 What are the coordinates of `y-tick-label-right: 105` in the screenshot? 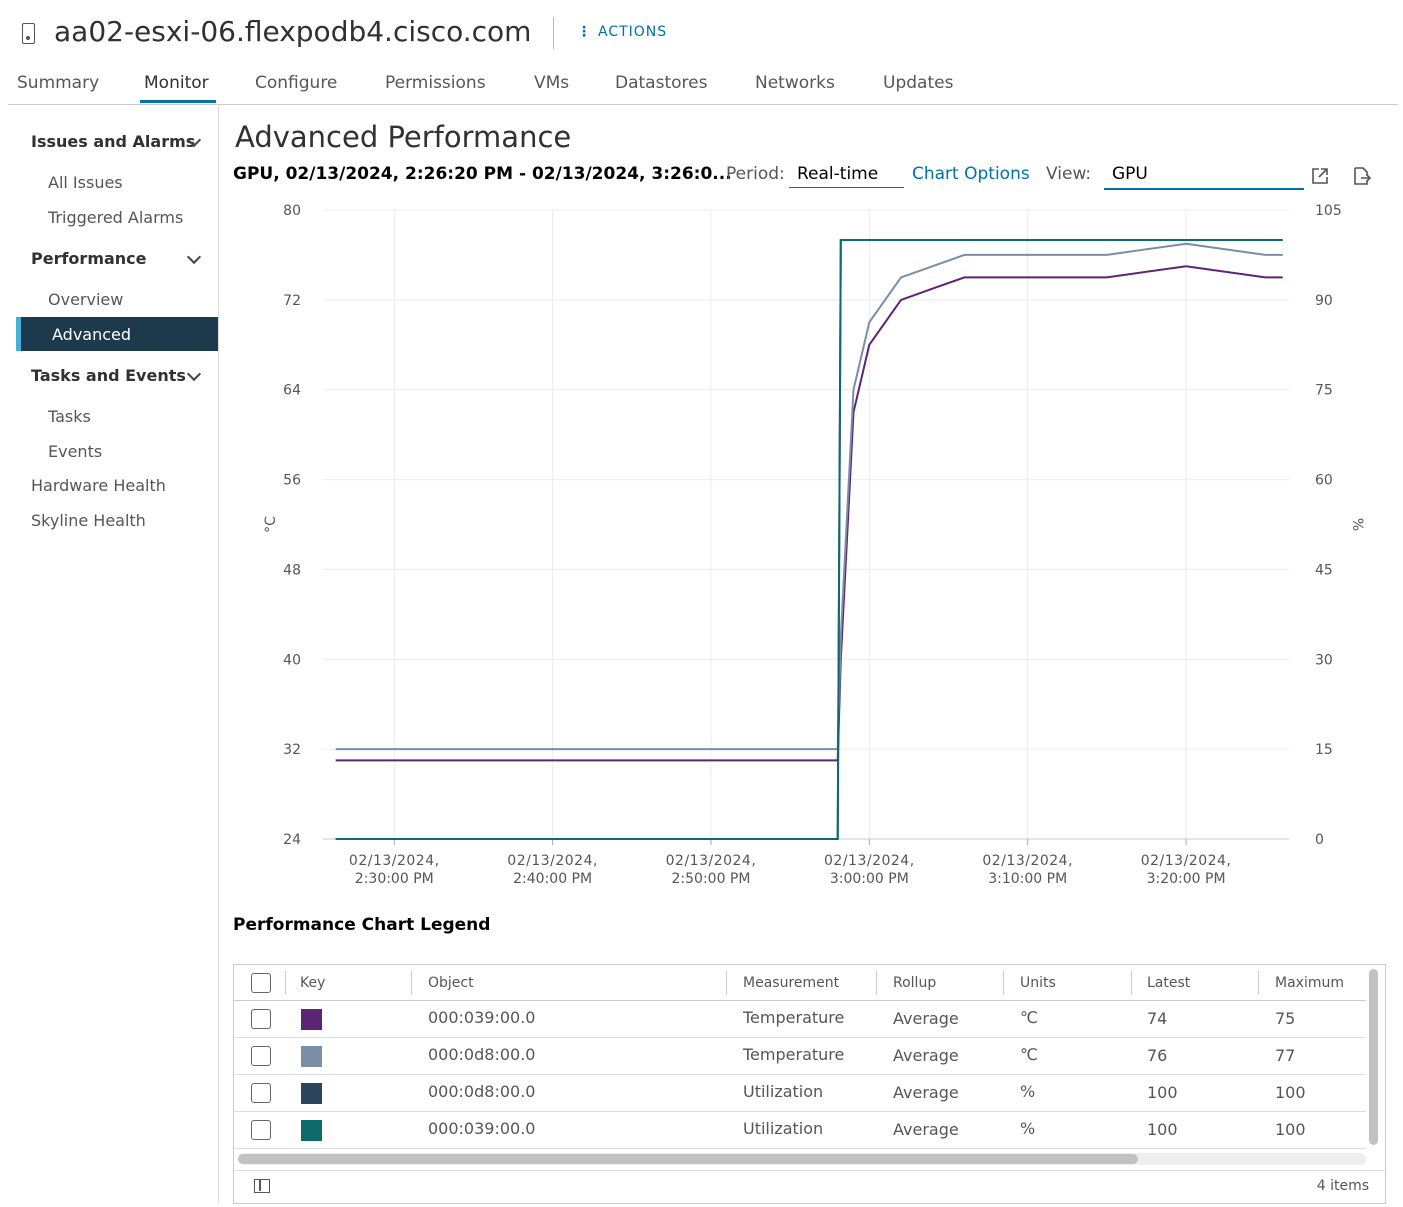 It's located at (1328, 211).